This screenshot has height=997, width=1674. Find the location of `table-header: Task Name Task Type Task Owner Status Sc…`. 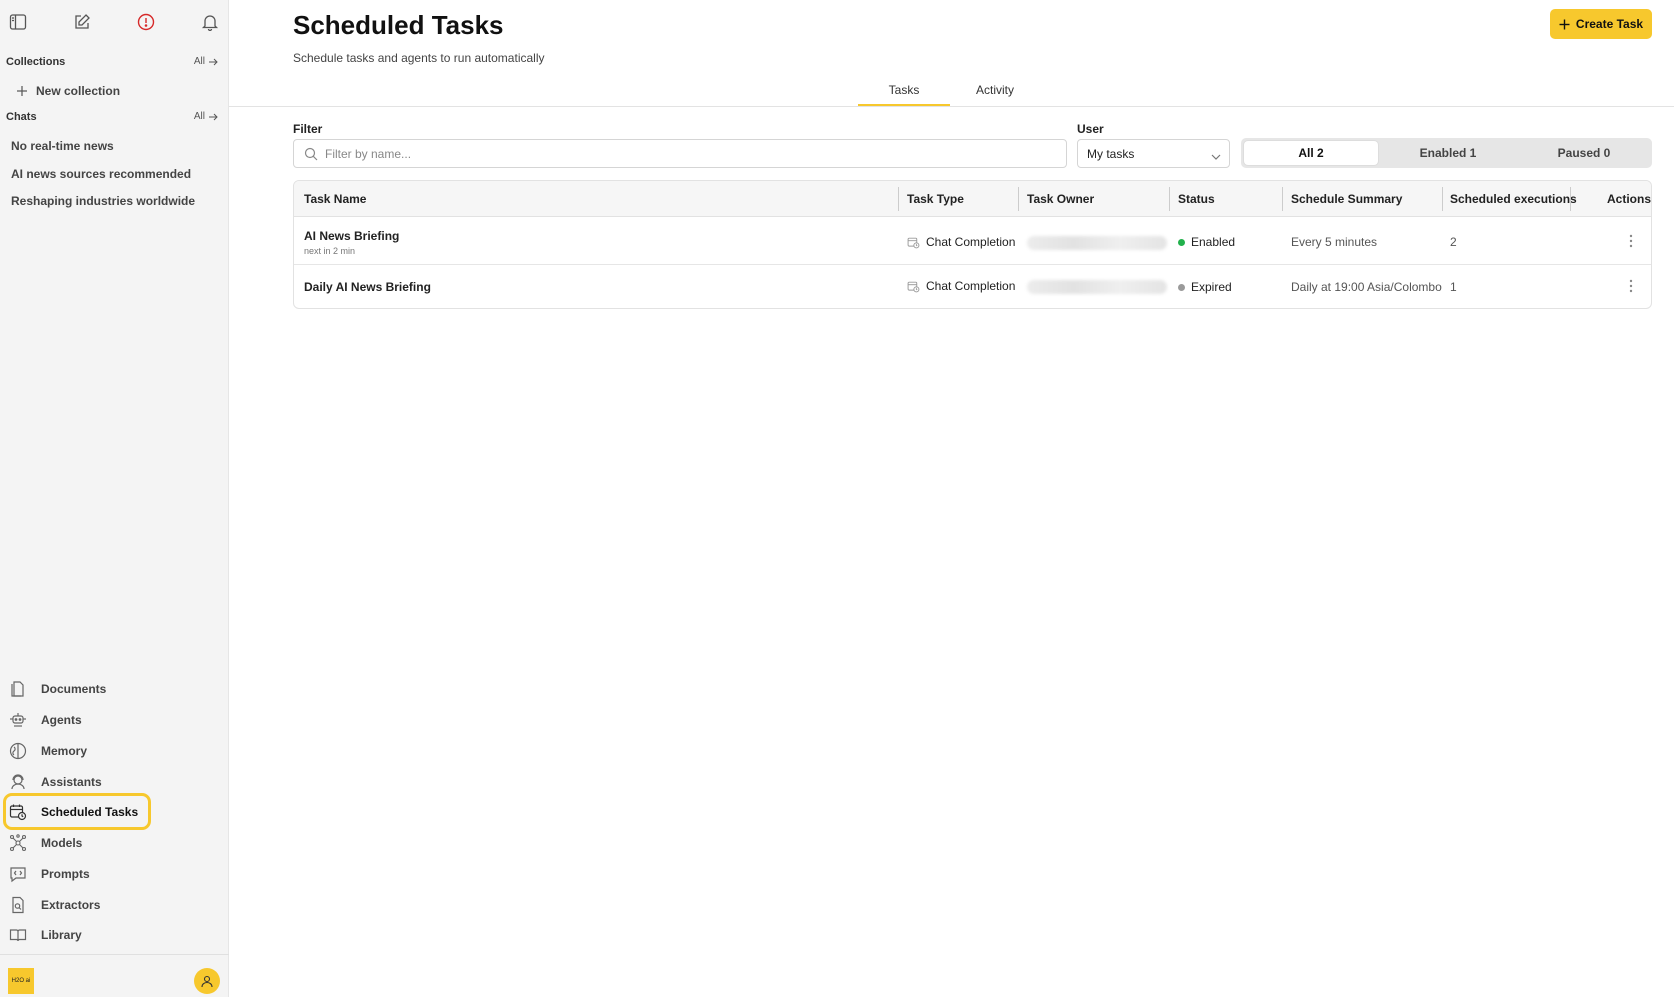

table-header: Task Name Task Type Task Owner Status Sc… is located at coordinates (972, 199).